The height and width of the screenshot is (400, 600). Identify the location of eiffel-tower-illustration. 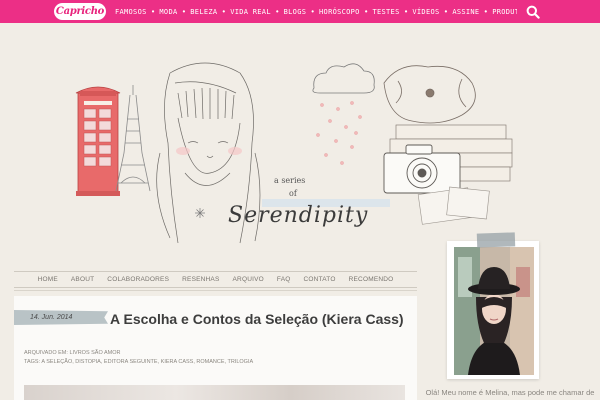
(133, 138).